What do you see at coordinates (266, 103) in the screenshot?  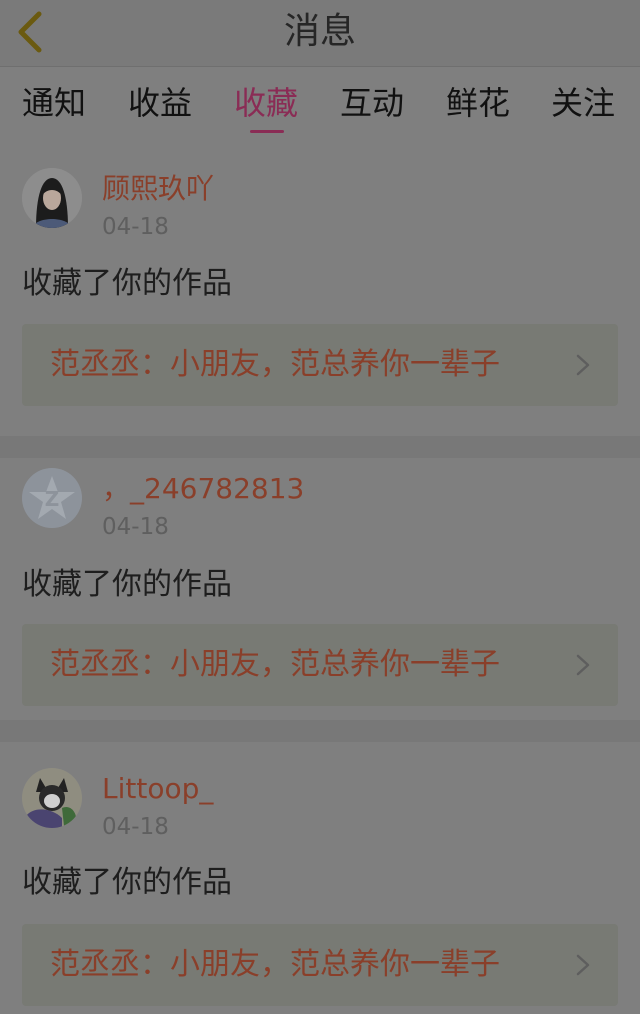 I see `tab-favorites: 收藏` at bounding box center [266, 103].